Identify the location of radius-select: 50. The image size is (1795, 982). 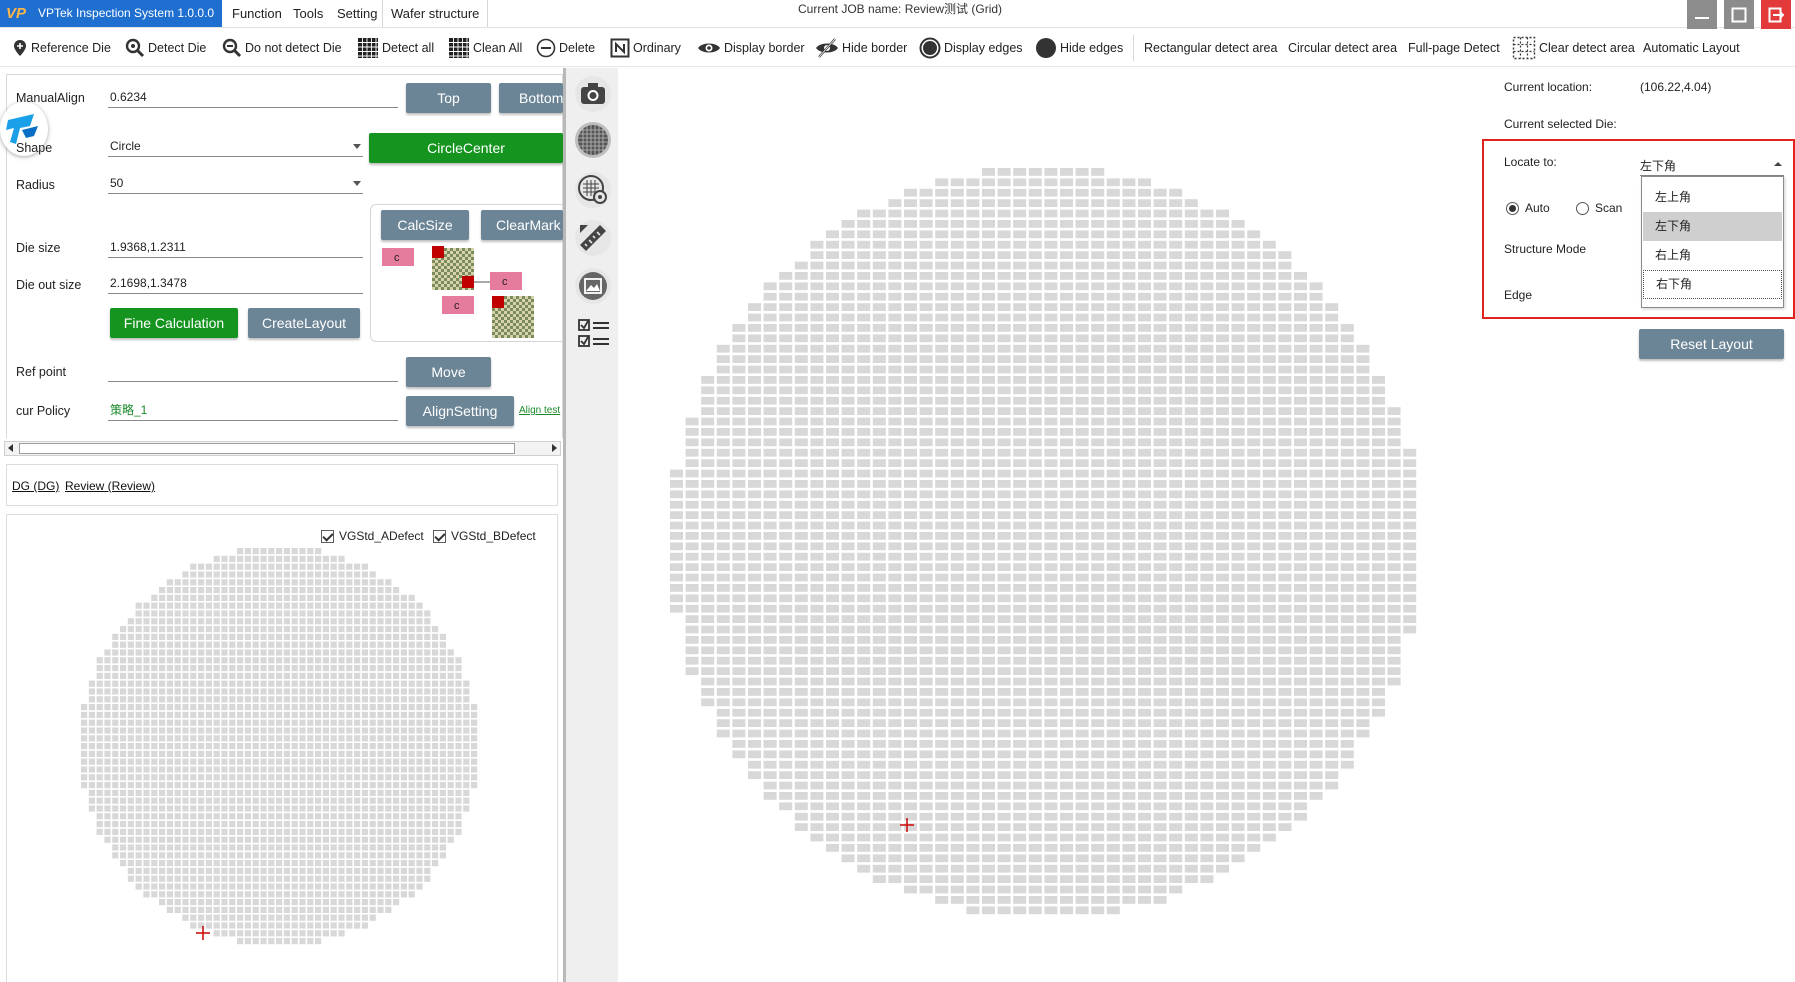
(235, 184).